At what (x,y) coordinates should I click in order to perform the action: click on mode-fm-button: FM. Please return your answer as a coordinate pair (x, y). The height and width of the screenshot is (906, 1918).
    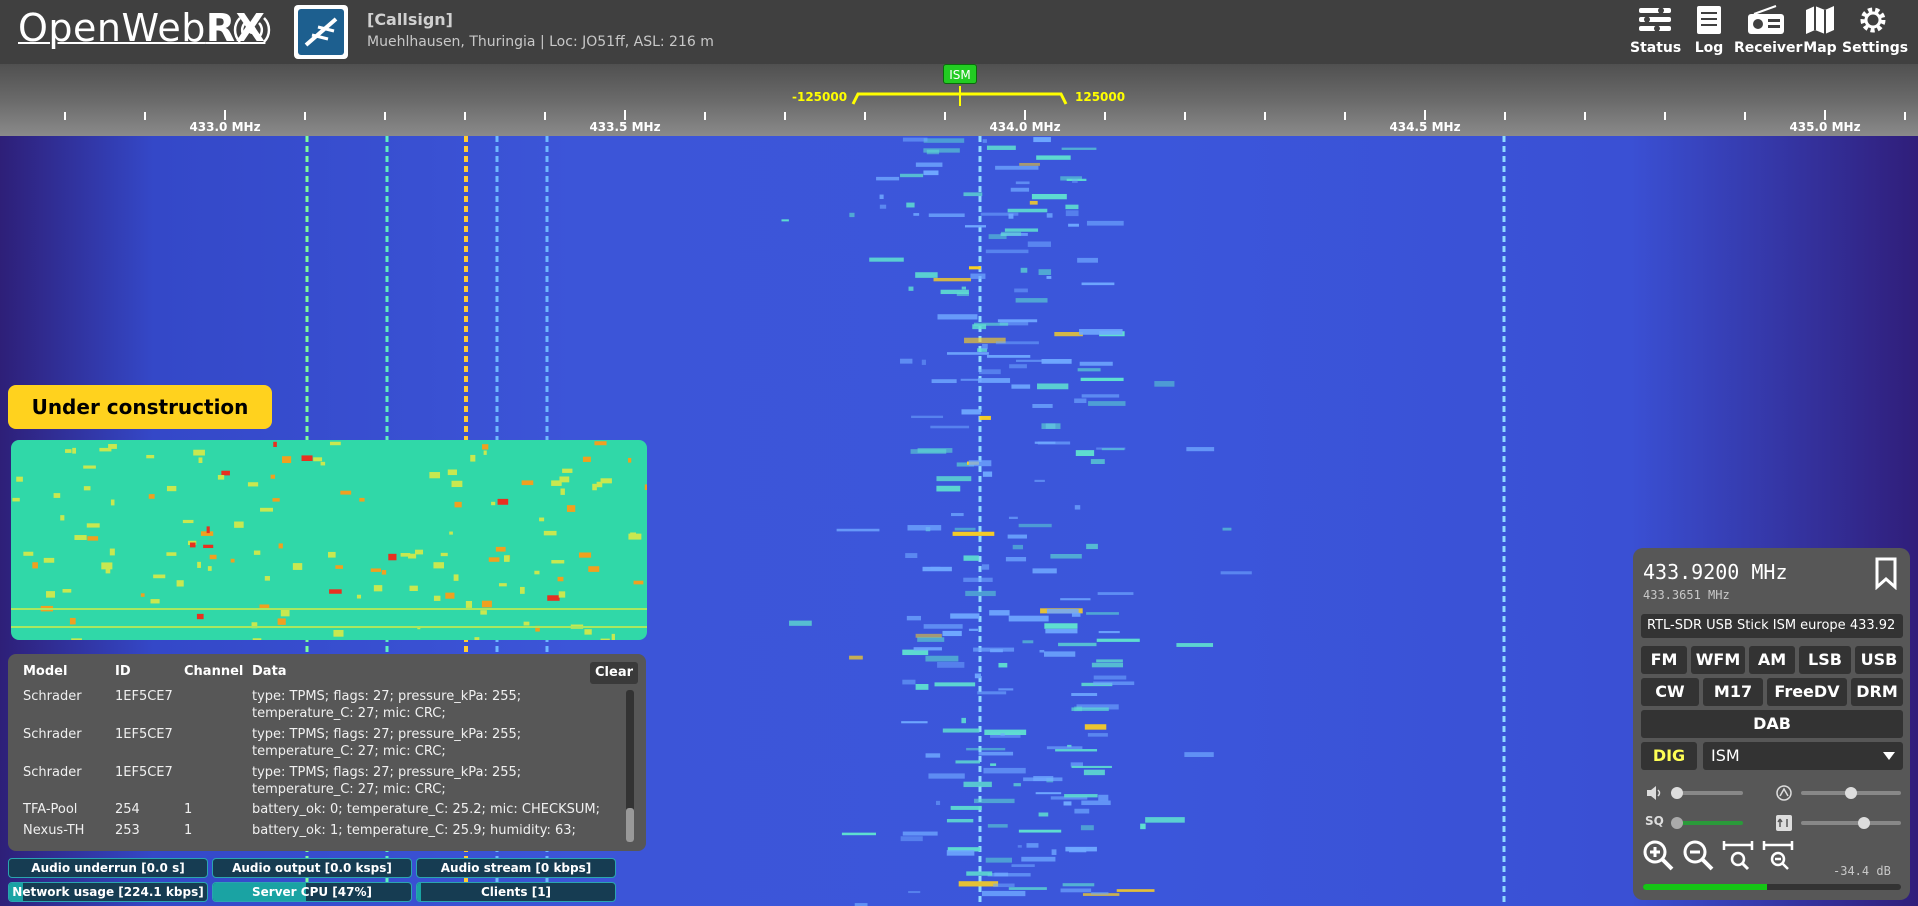
    Looking at the image, I should click on (1664, 660).